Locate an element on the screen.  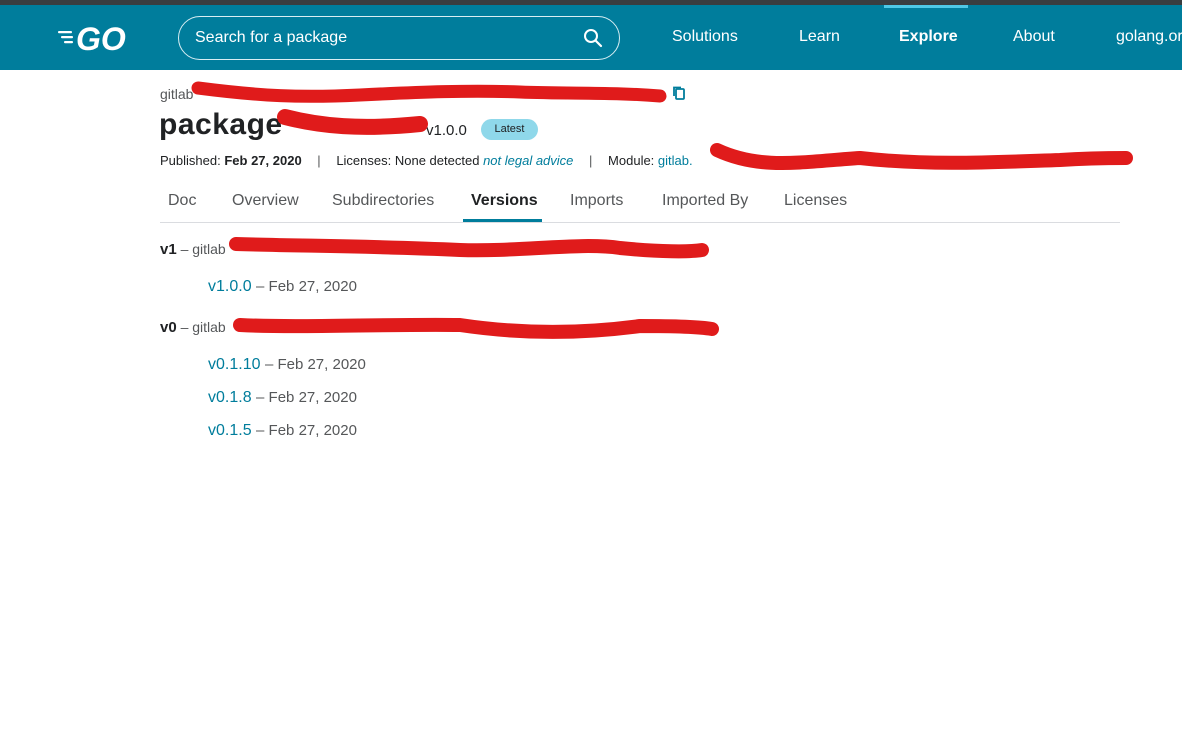
redaction-v0-path is located at coordinates (476, 328).